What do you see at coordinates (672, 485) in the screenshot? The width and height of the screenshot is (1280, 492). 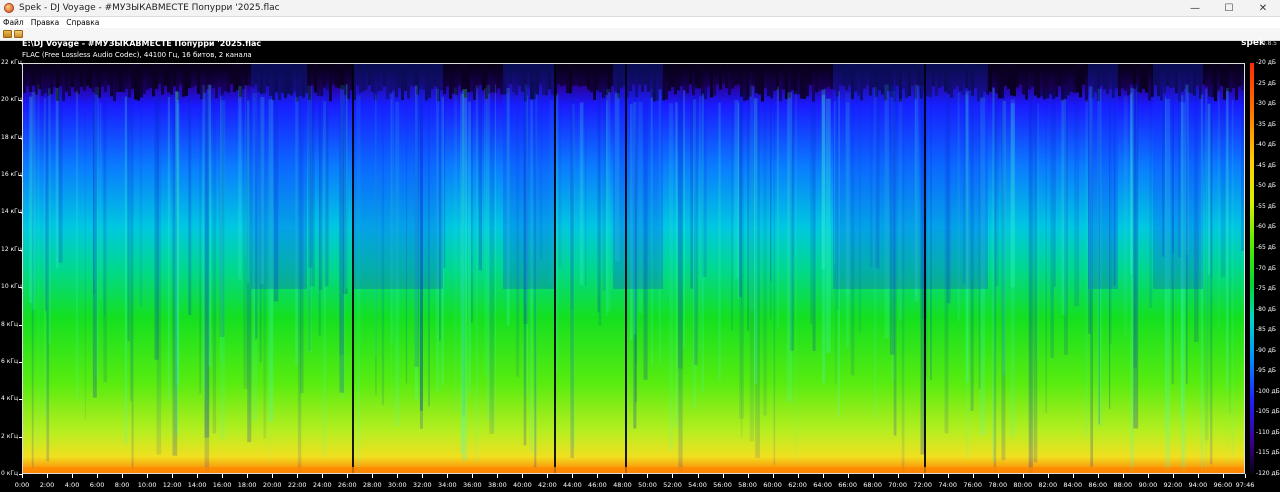 I see `time-tick-label: 52:00` at bounding box center [672, 485].